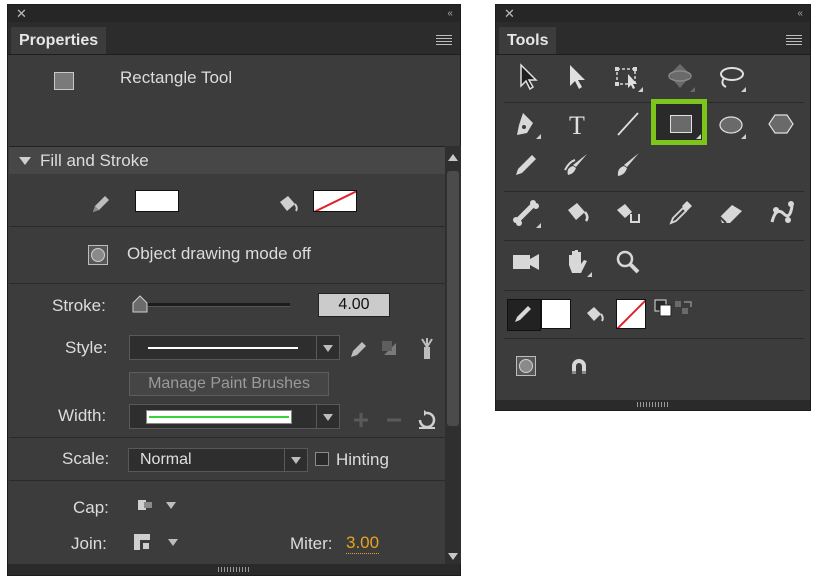 This screenshot has width=818, height=582. Describe the element at coordinates (79, 305) in the screenshot. I see `stroke-label: Stroke:` at that location.